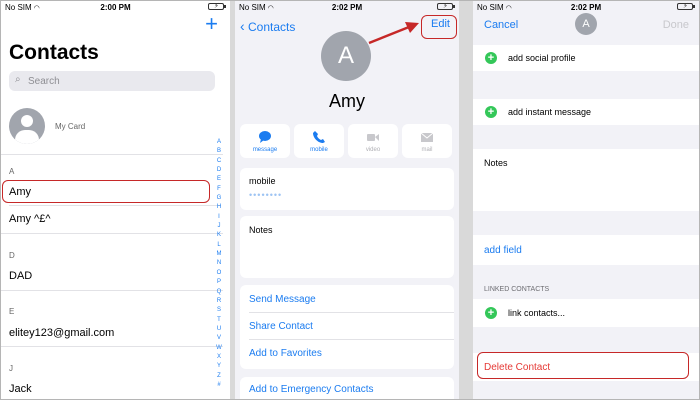 The image size is (700, 400). I want to click on index-letter: R, so click(219, 301).